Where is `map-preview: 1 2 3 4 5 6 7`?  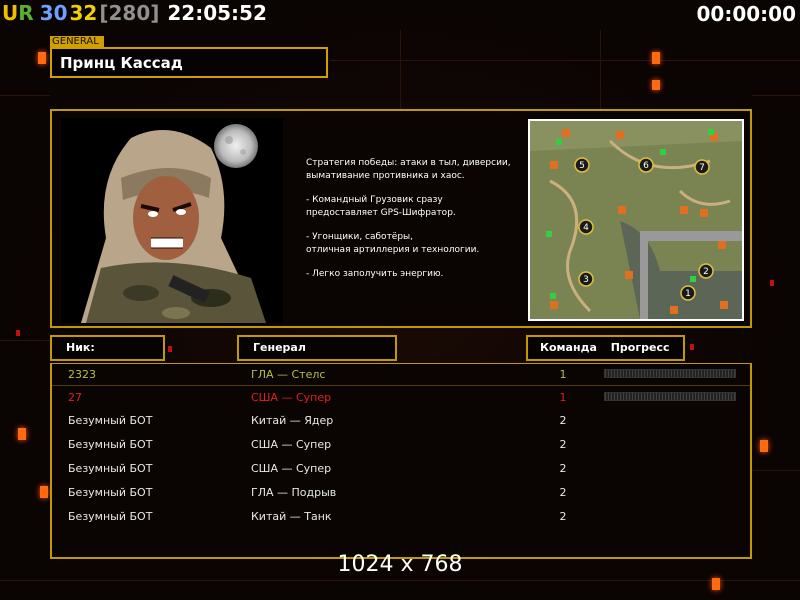 map-preview: 1 2 3 4 5 6 7 is located at coordinates (636, 220).